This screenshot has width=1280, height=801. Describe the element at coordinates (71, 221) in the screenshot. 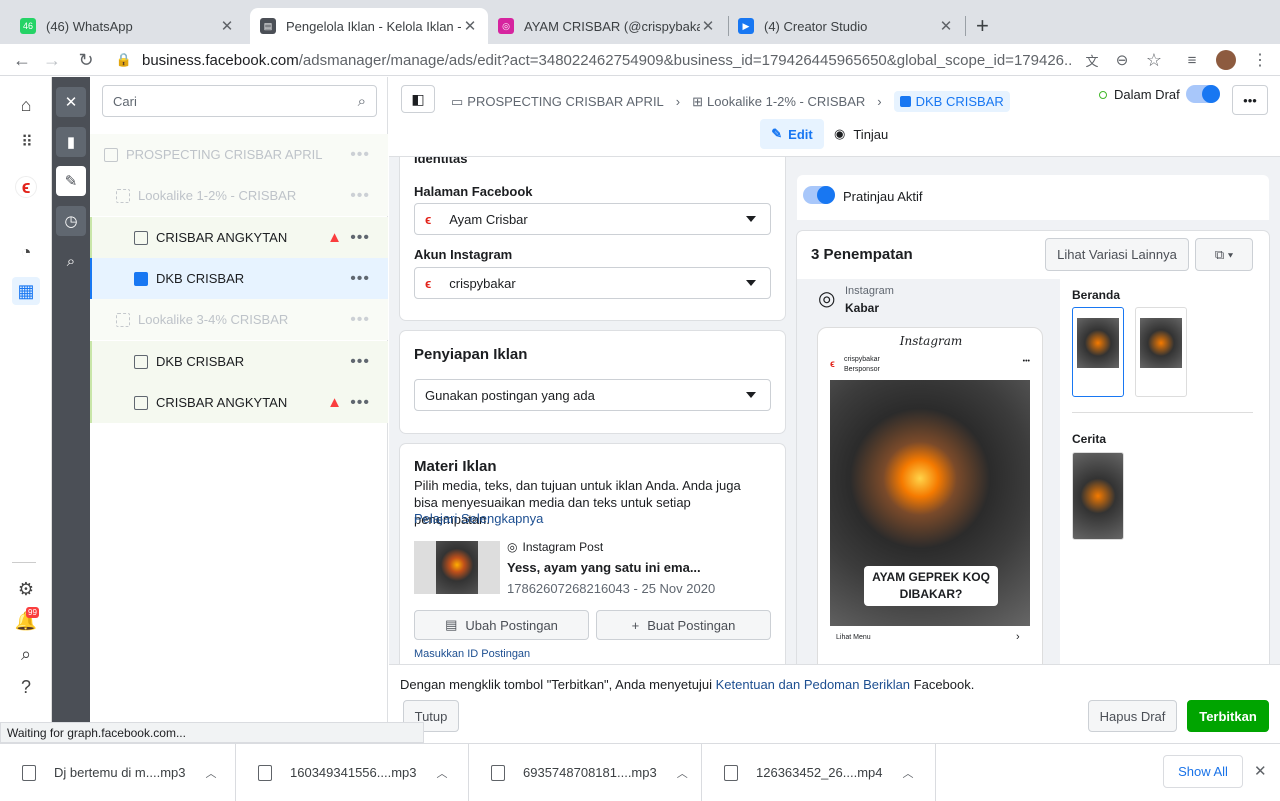

I see `history-clock-icon: ◷` at that location.